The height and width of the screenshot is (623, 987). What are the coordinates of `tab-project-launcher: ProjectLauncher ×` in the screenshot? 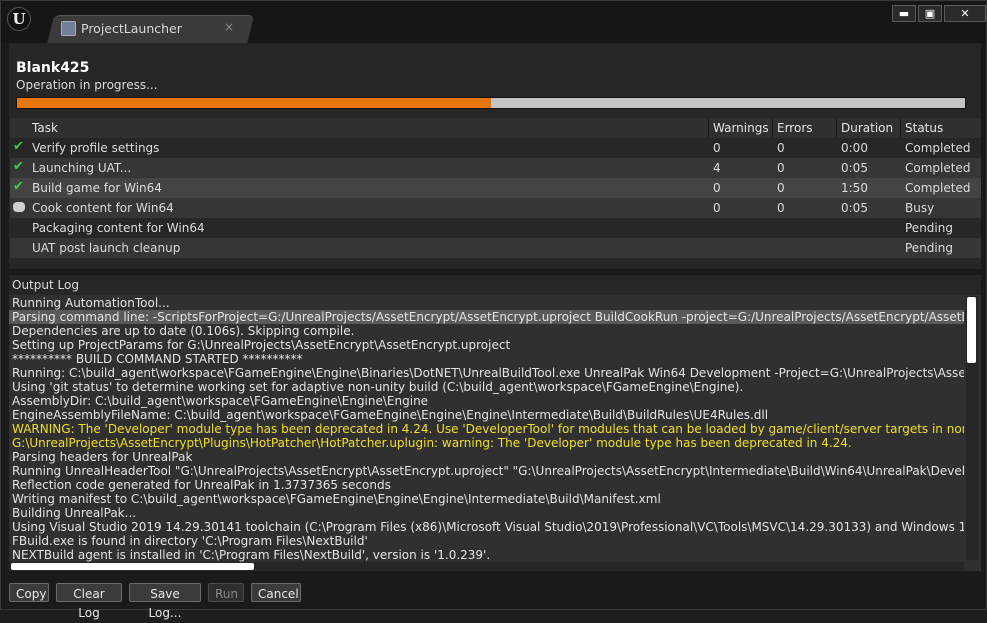 It's located at (152, 29).